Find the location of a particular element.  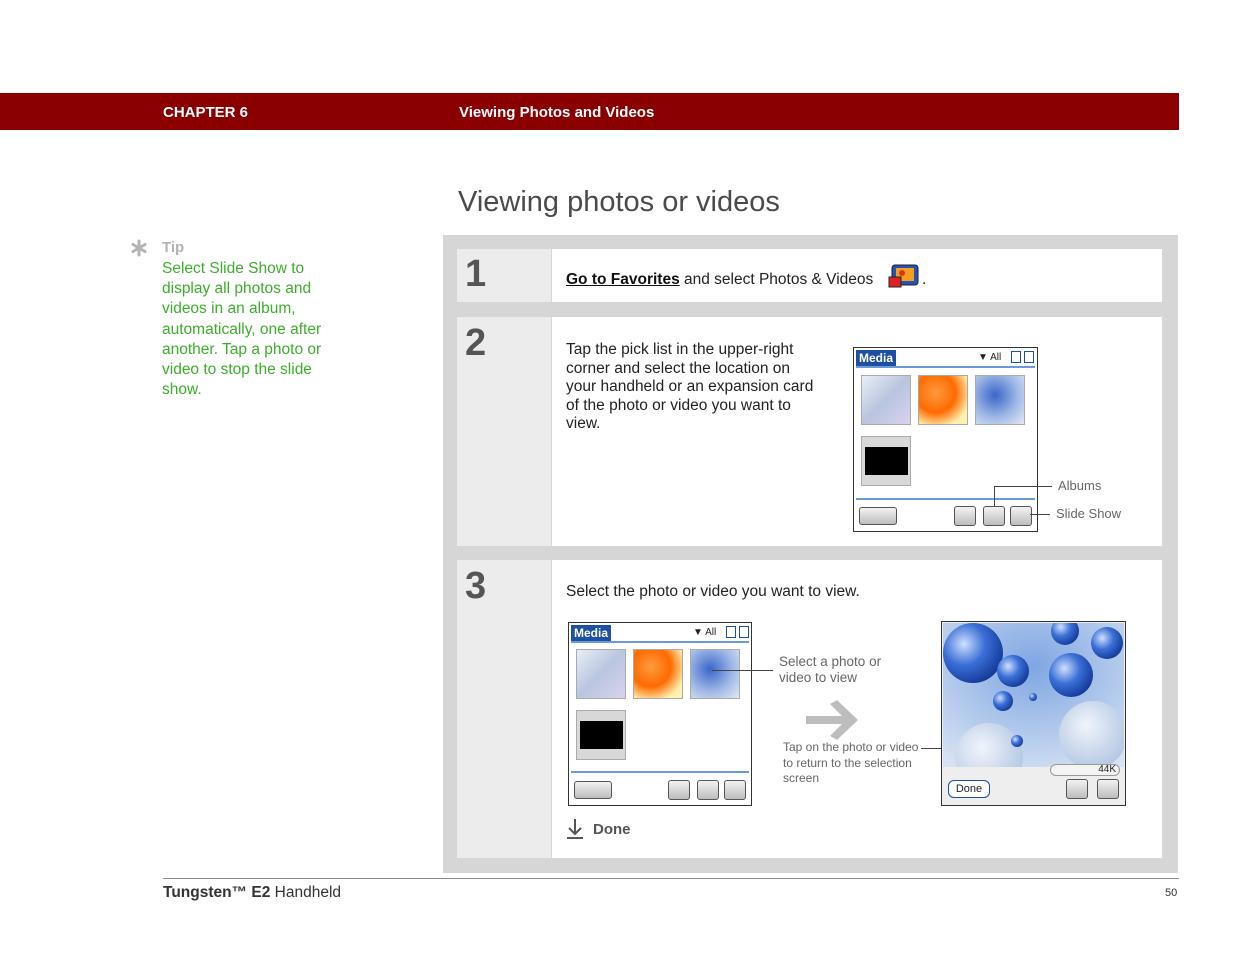

tip-label: Tip is located at coordinates (173, 247).